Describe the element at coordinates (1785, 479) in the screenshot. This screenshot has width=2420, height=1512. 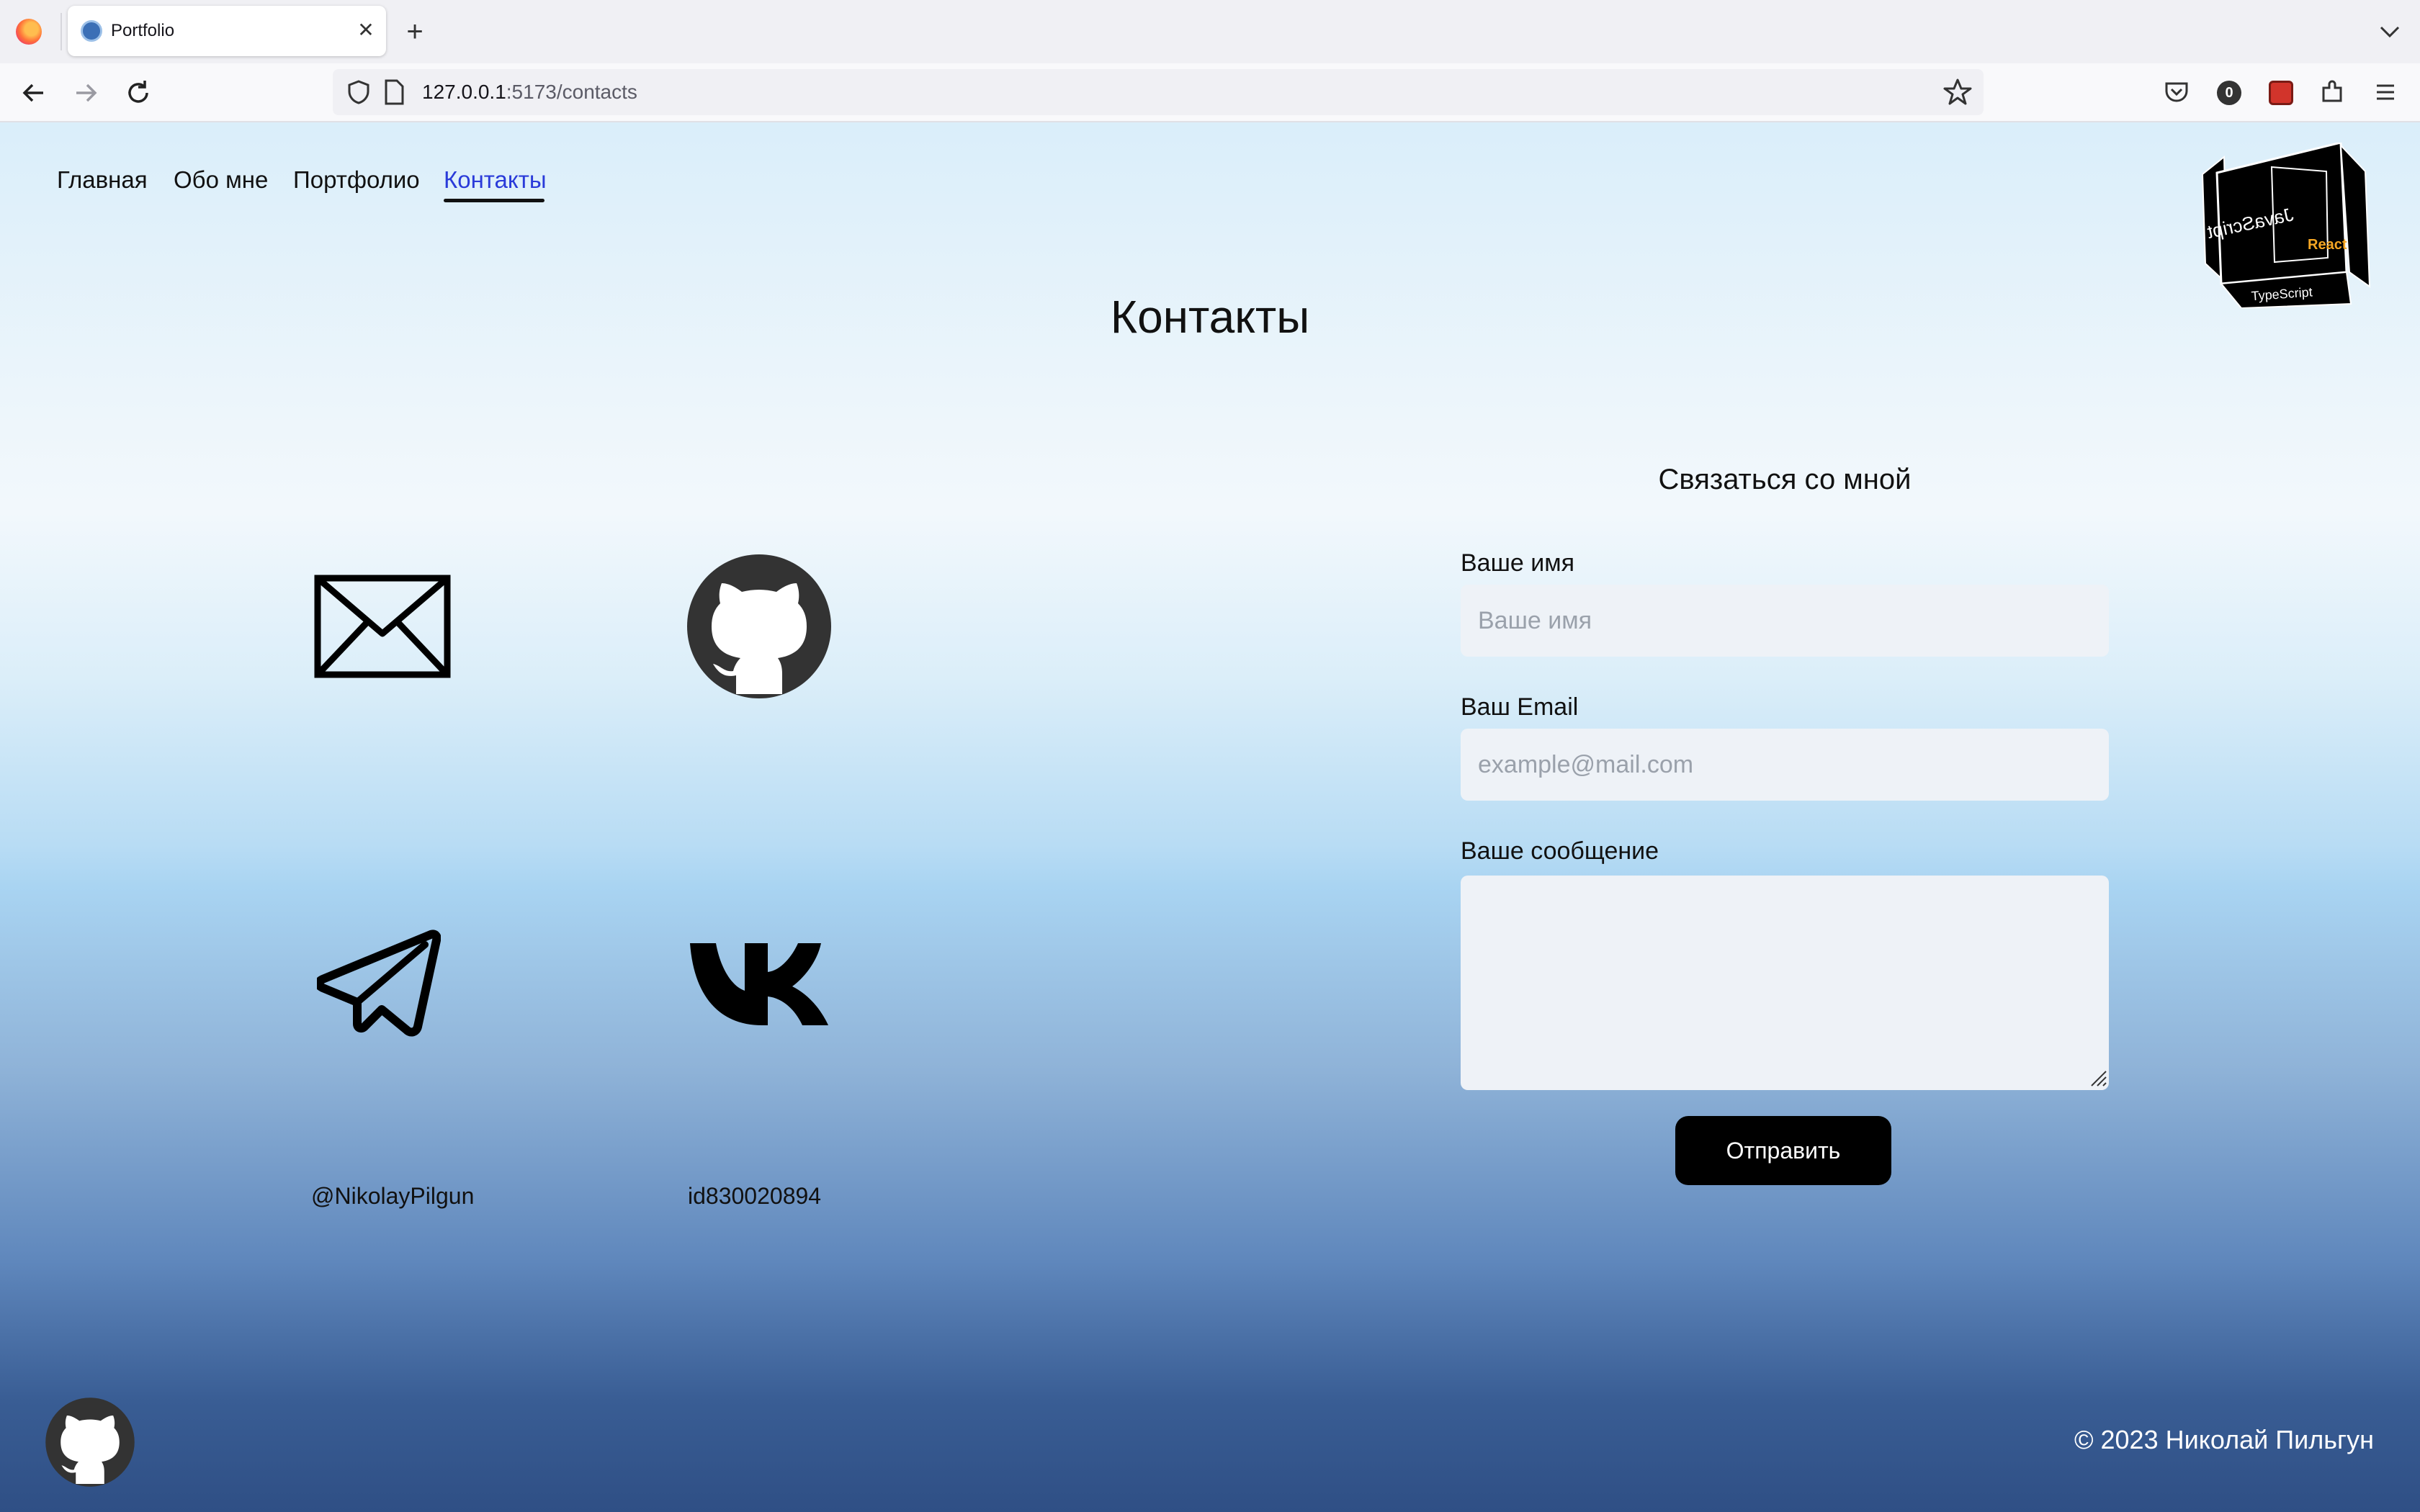
I see `form-heading: Связаться со мной` at that location.